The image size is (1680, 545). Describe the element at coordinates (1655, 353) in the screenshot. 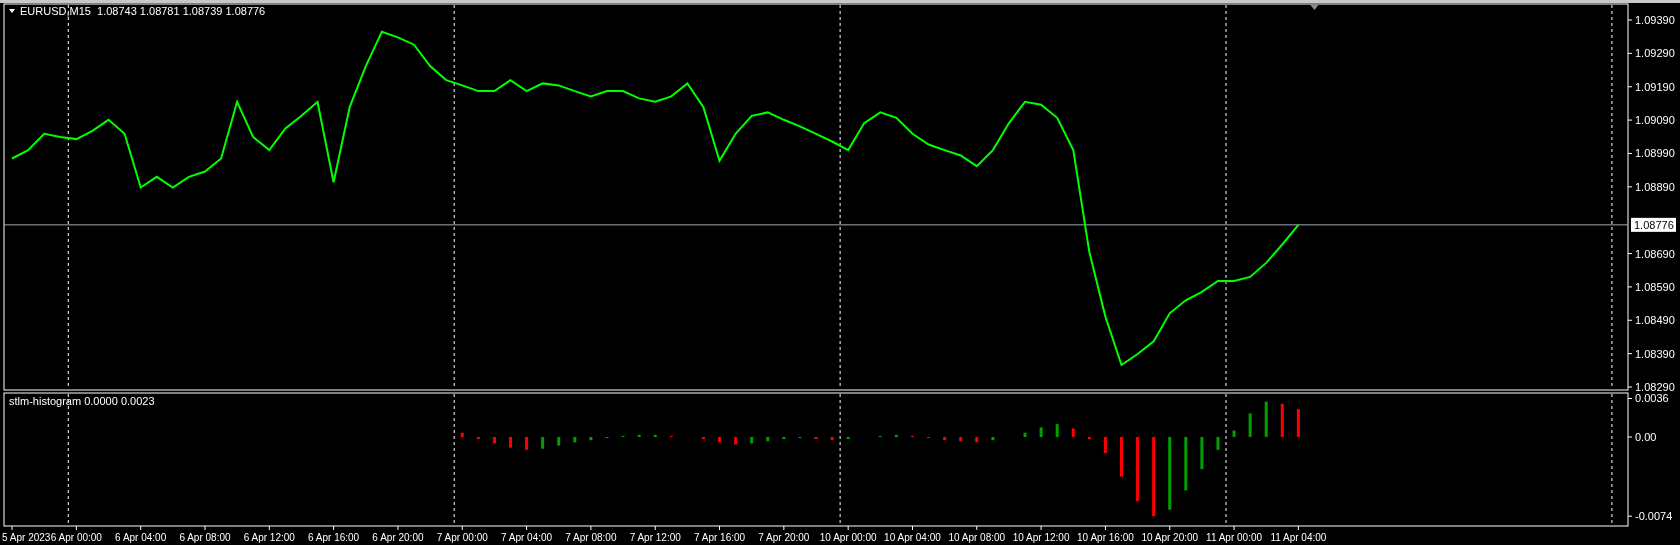

I see `price-axis-label: 1.08390` at that location.